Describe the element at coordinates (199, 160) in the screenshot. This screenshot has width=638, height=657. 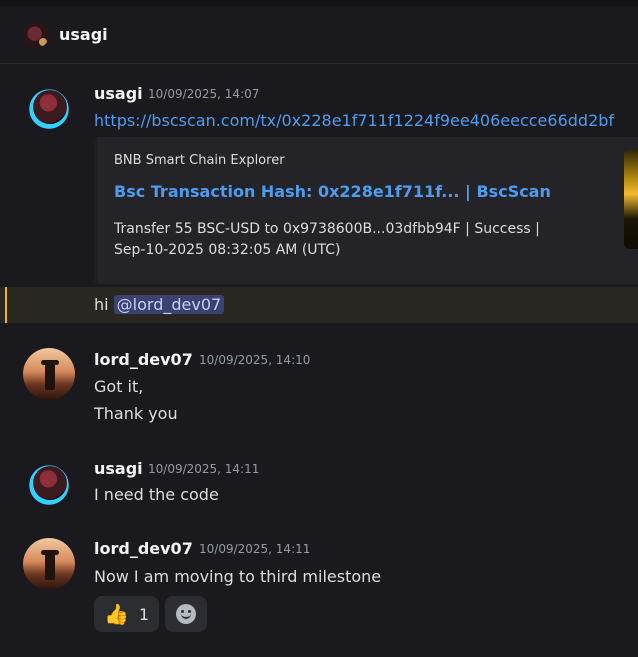
I see `embed-provider: BNB Smart Chain Explorer` at that location.